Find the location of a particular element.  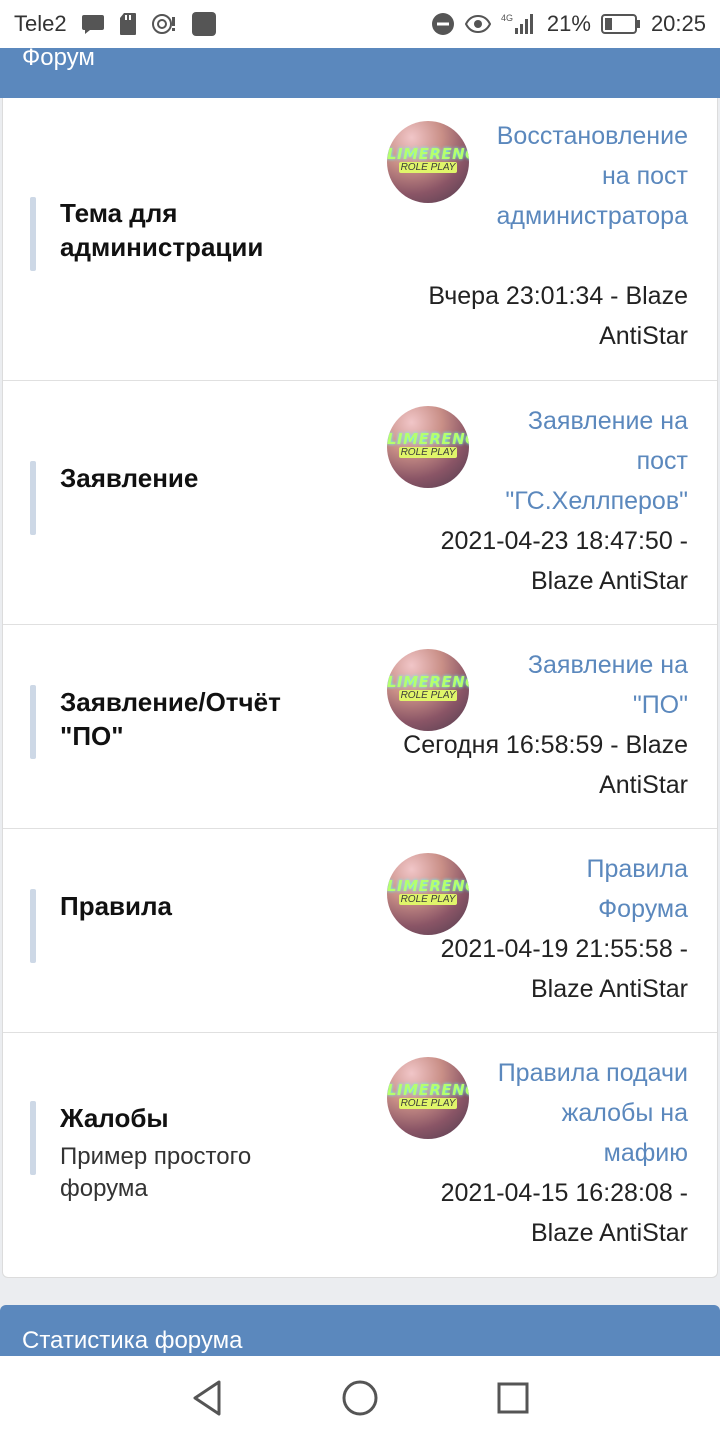

last-post-link: Правила Форума is located at coordinates (618, 889).